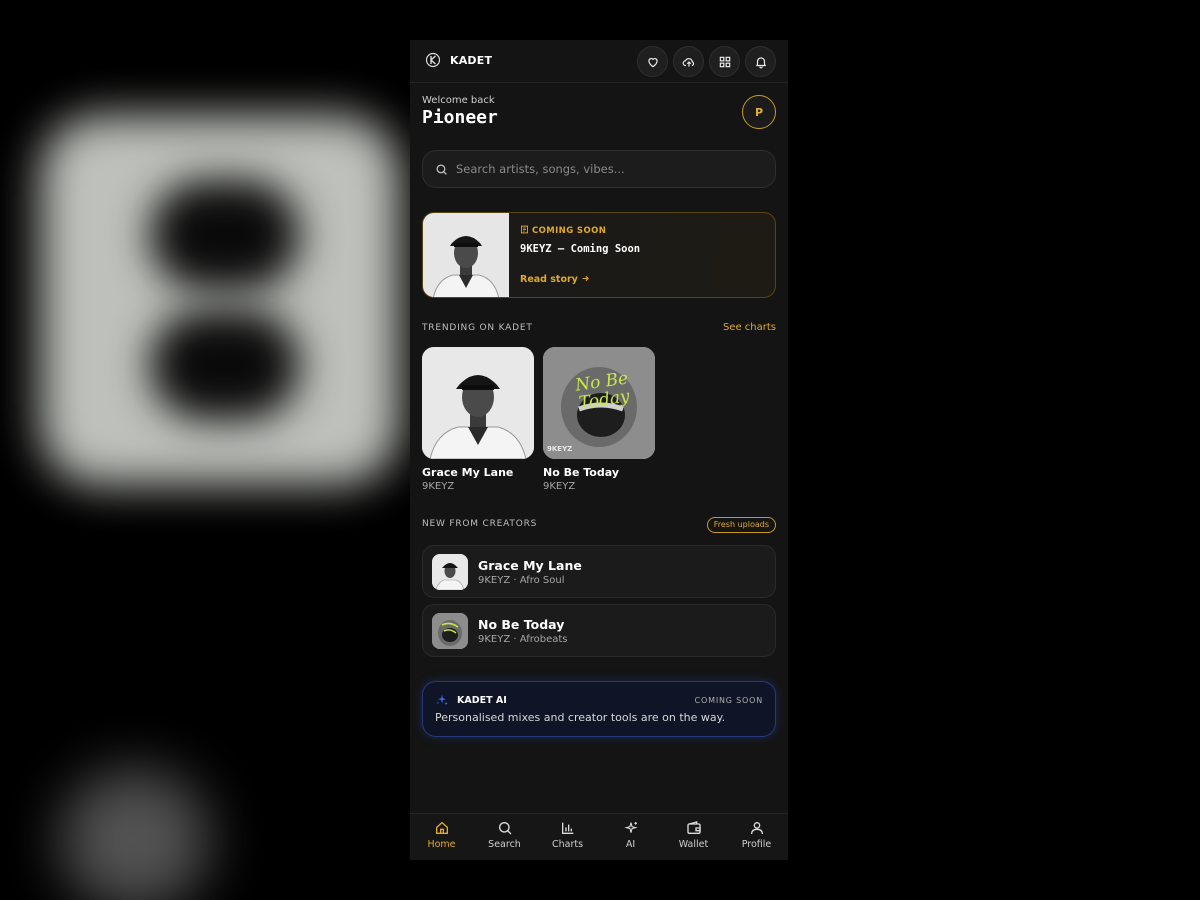 The width and height of the screenshot is (1200, 900). What do you see at coordinates (756, 828) in the screenshot?
I see `user-icon` at bounding box center [756, 828].